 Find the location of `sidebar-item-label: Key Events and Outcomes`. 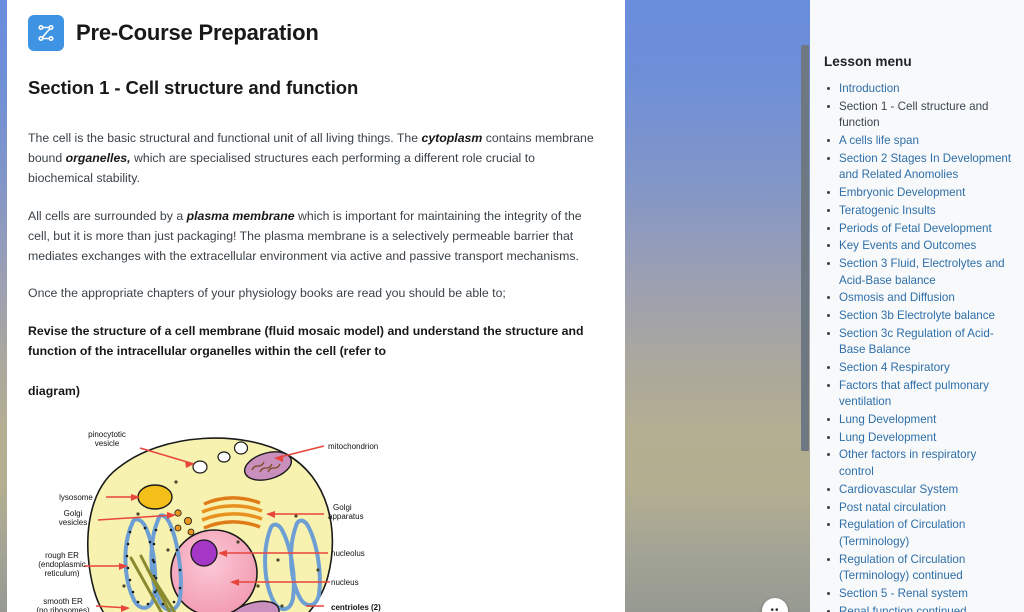

sidebar-item-label: Key Events and Outcomes is located at coordinates (908, 246).